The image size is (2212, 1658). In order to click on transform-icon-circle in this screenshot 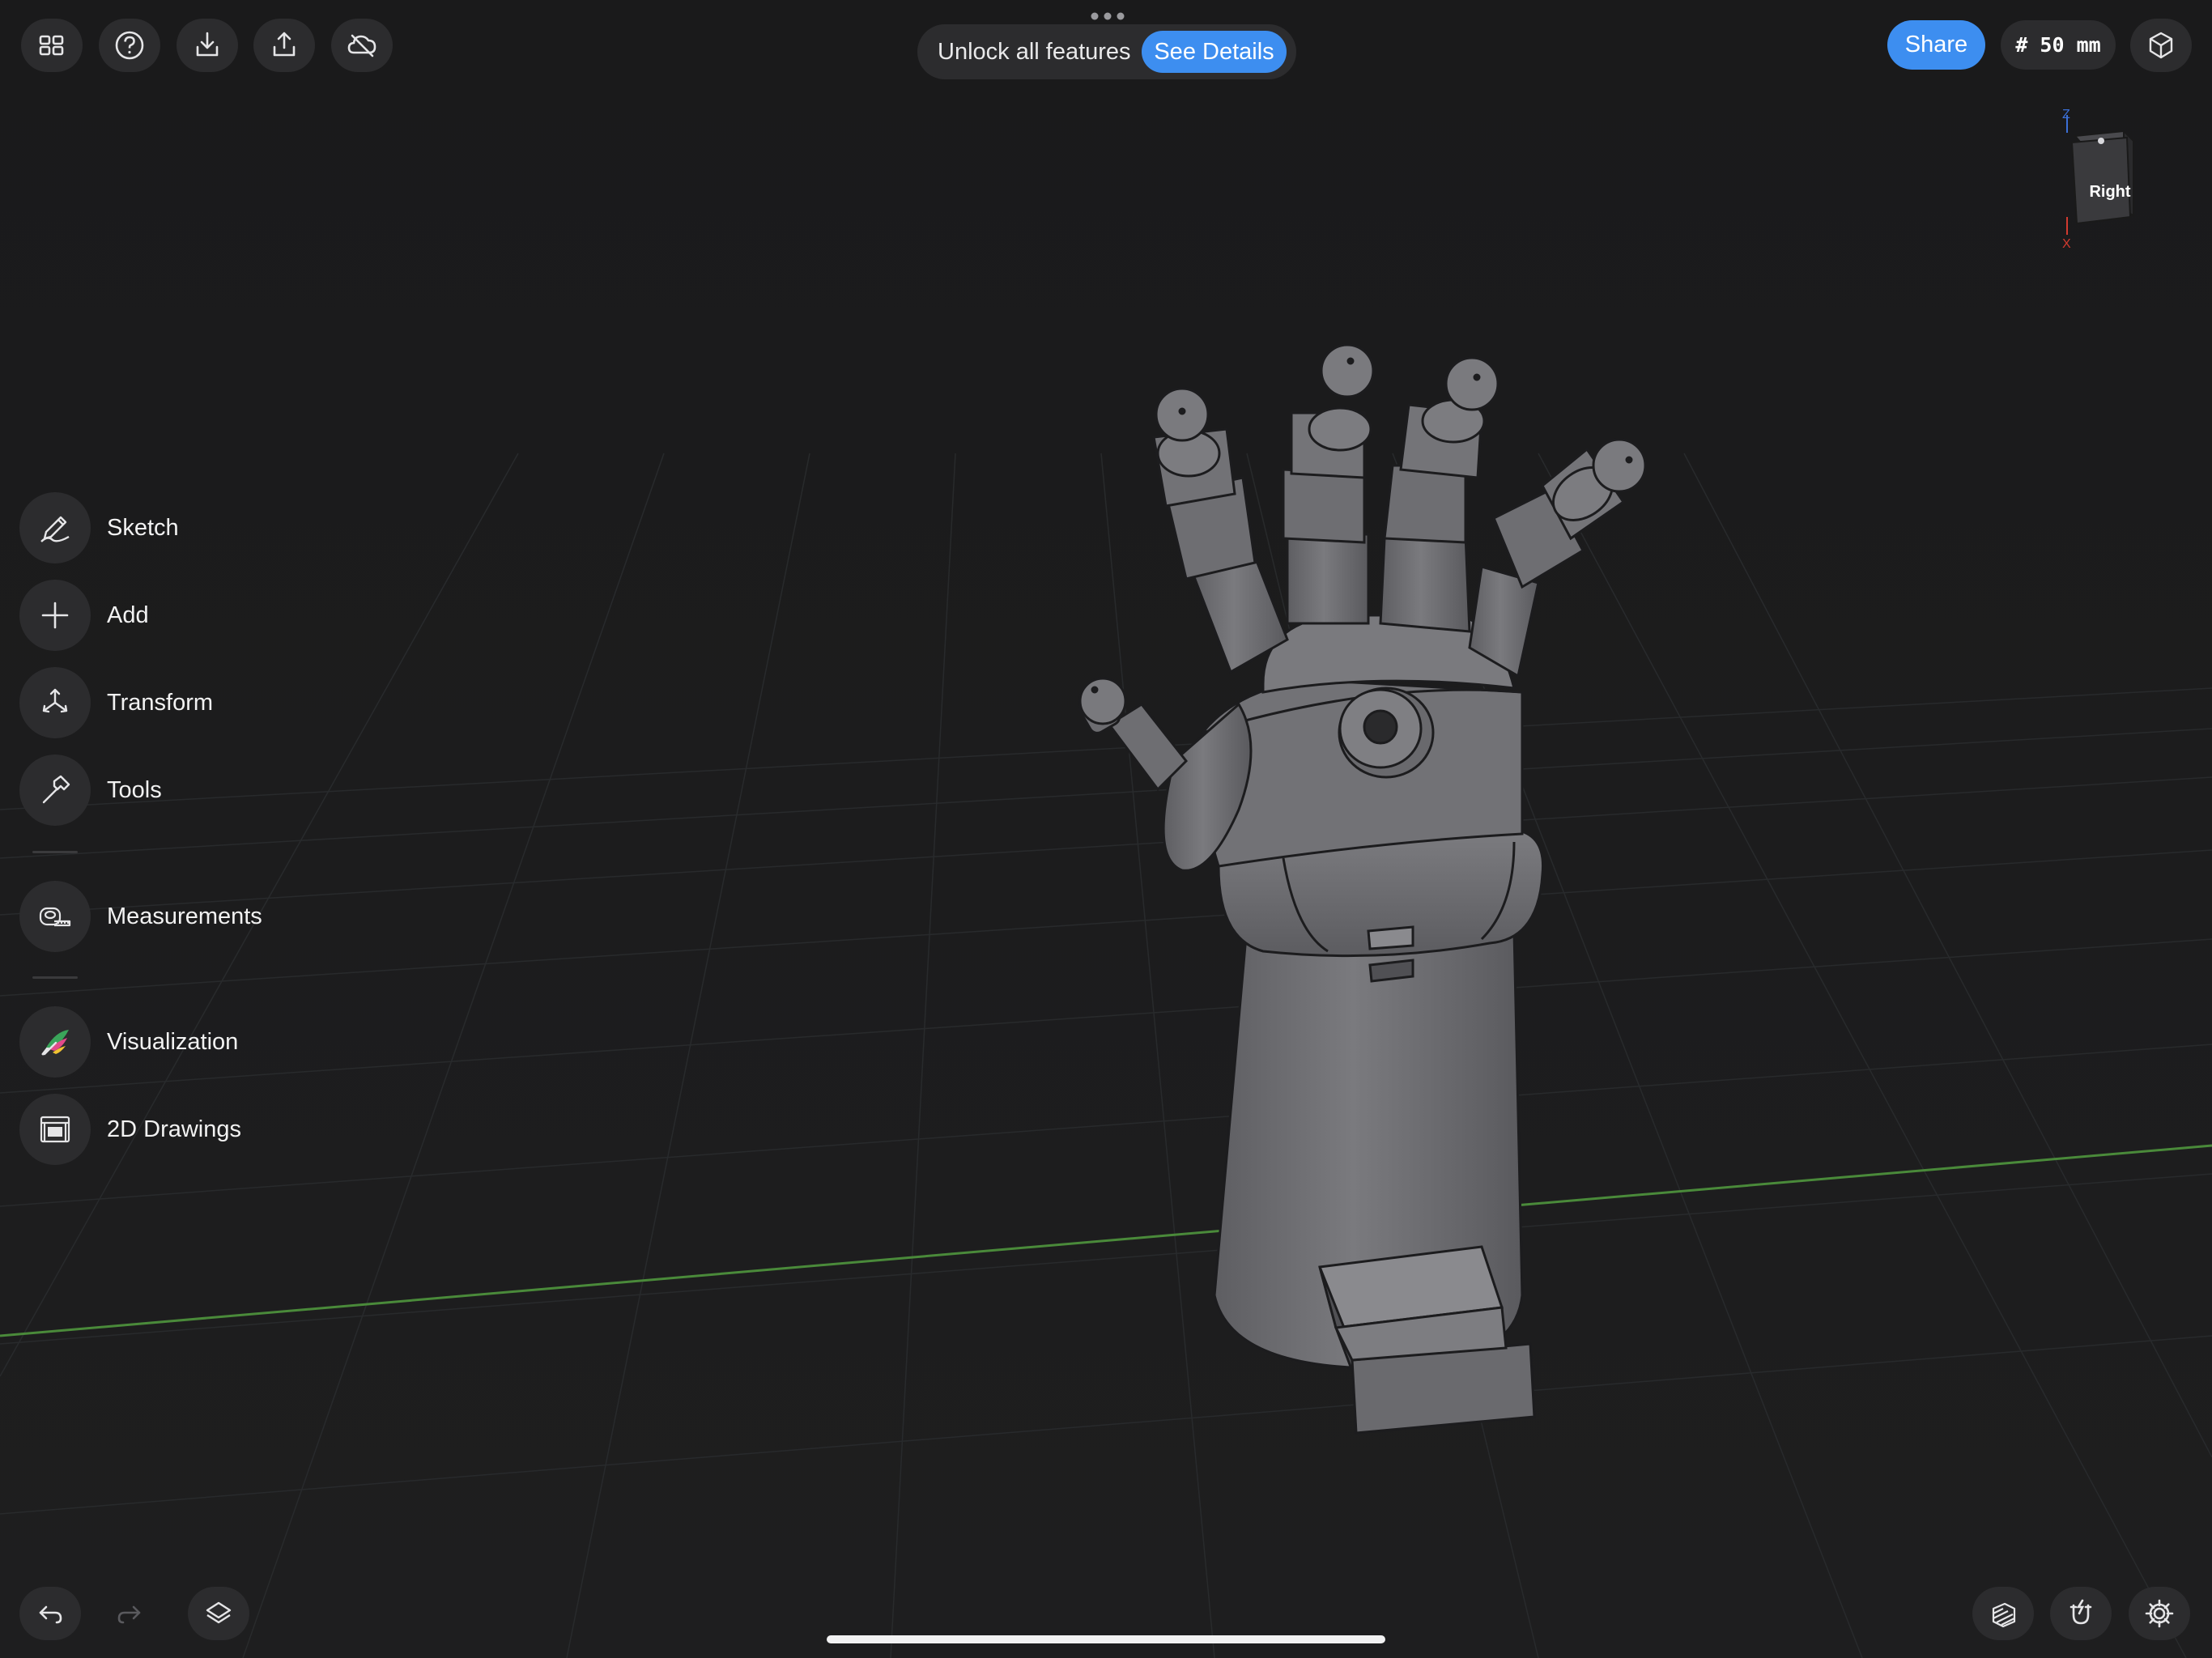, I will do `click(55, 702)`.